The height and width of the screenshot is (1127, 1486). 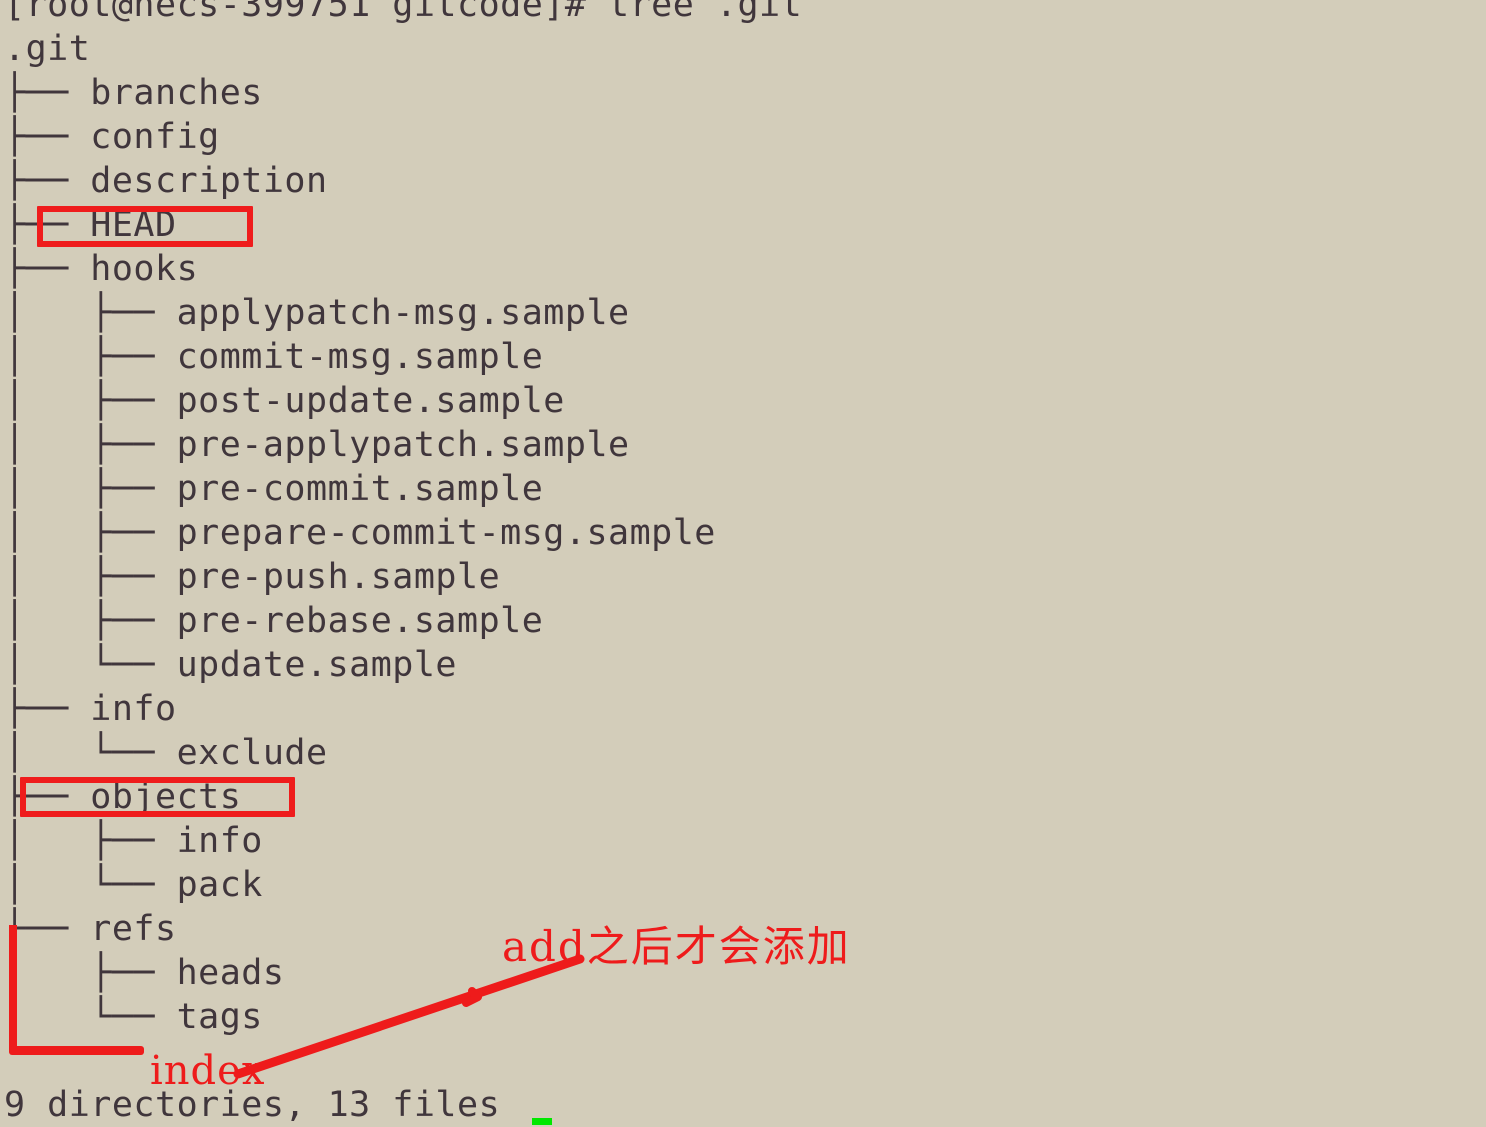 What do you see at coordinates (76, 1050) in the screenshot?
I see `annotation-bracket-horizontal` at bounding box center [76, 1050].